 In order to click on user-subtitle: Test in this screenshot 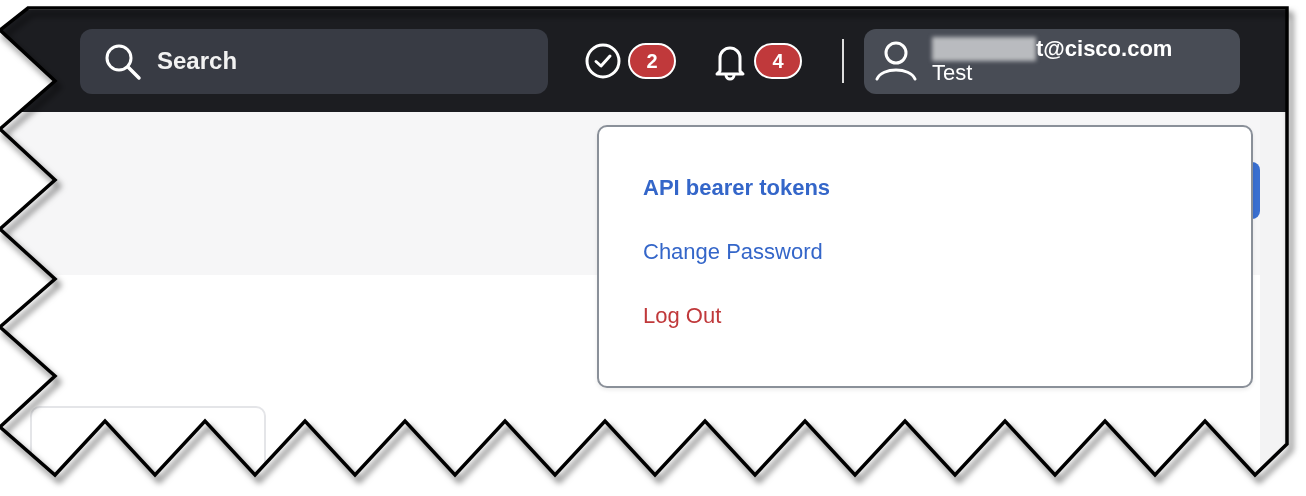, I will do `click(953, 73)`.